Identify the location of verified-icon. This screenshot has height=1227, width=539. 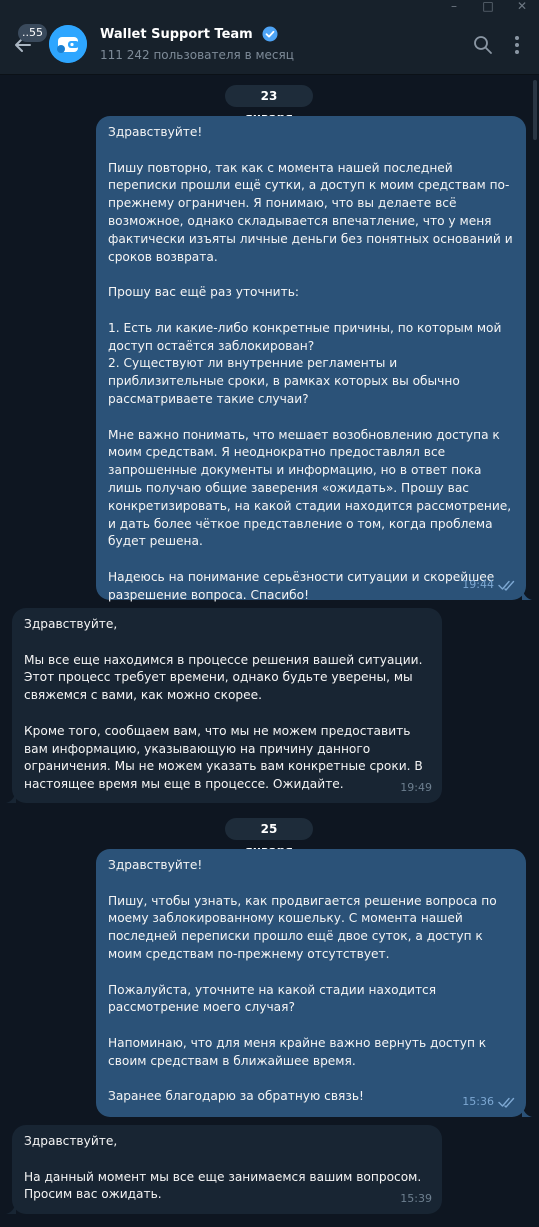
(270, 34).